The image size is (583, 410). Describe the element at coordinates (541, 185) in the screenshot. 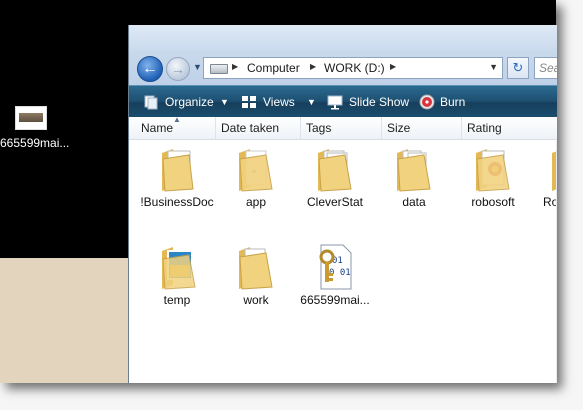

I see `folder-item: Ro` at that location.